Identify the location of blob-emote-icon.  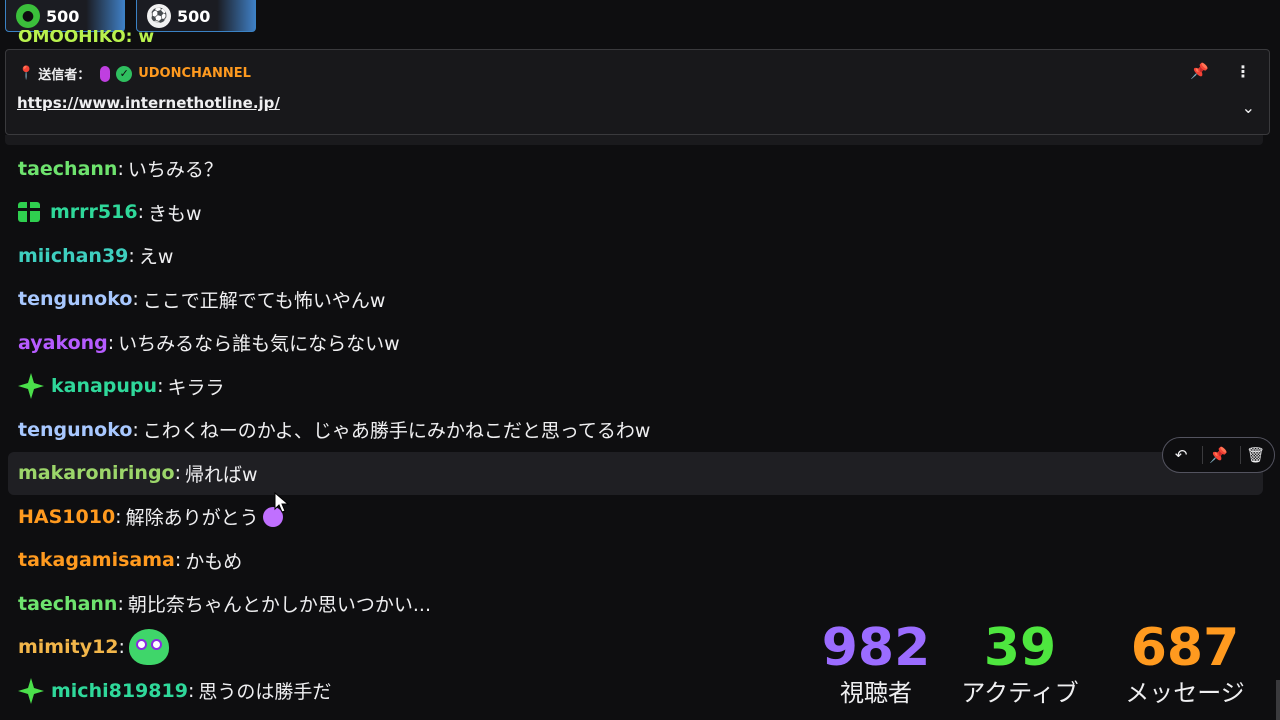
(148, 647).